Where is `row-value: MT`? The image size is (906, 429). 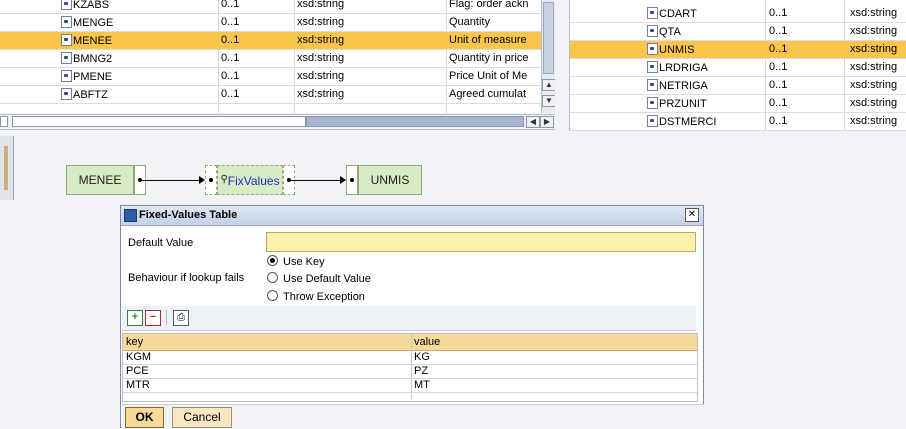
row-value: MT is located at coordinates (422, 385).